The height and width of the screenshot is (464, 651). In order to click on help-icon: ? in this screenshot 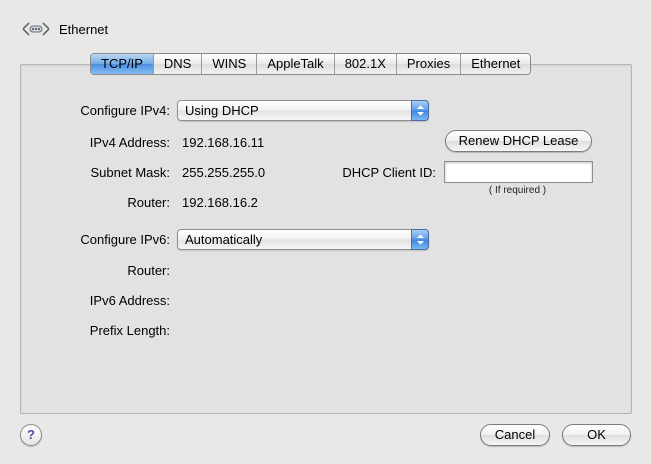, I will do `click(31, 434)`.